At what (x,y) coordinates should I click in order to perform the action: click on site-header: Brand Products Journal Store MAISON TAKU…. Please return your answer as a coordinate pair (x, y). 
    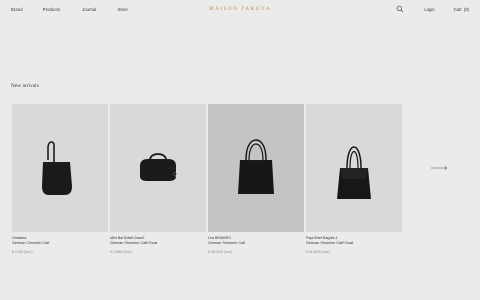
    Looking at the image, I should click on (240, 10).